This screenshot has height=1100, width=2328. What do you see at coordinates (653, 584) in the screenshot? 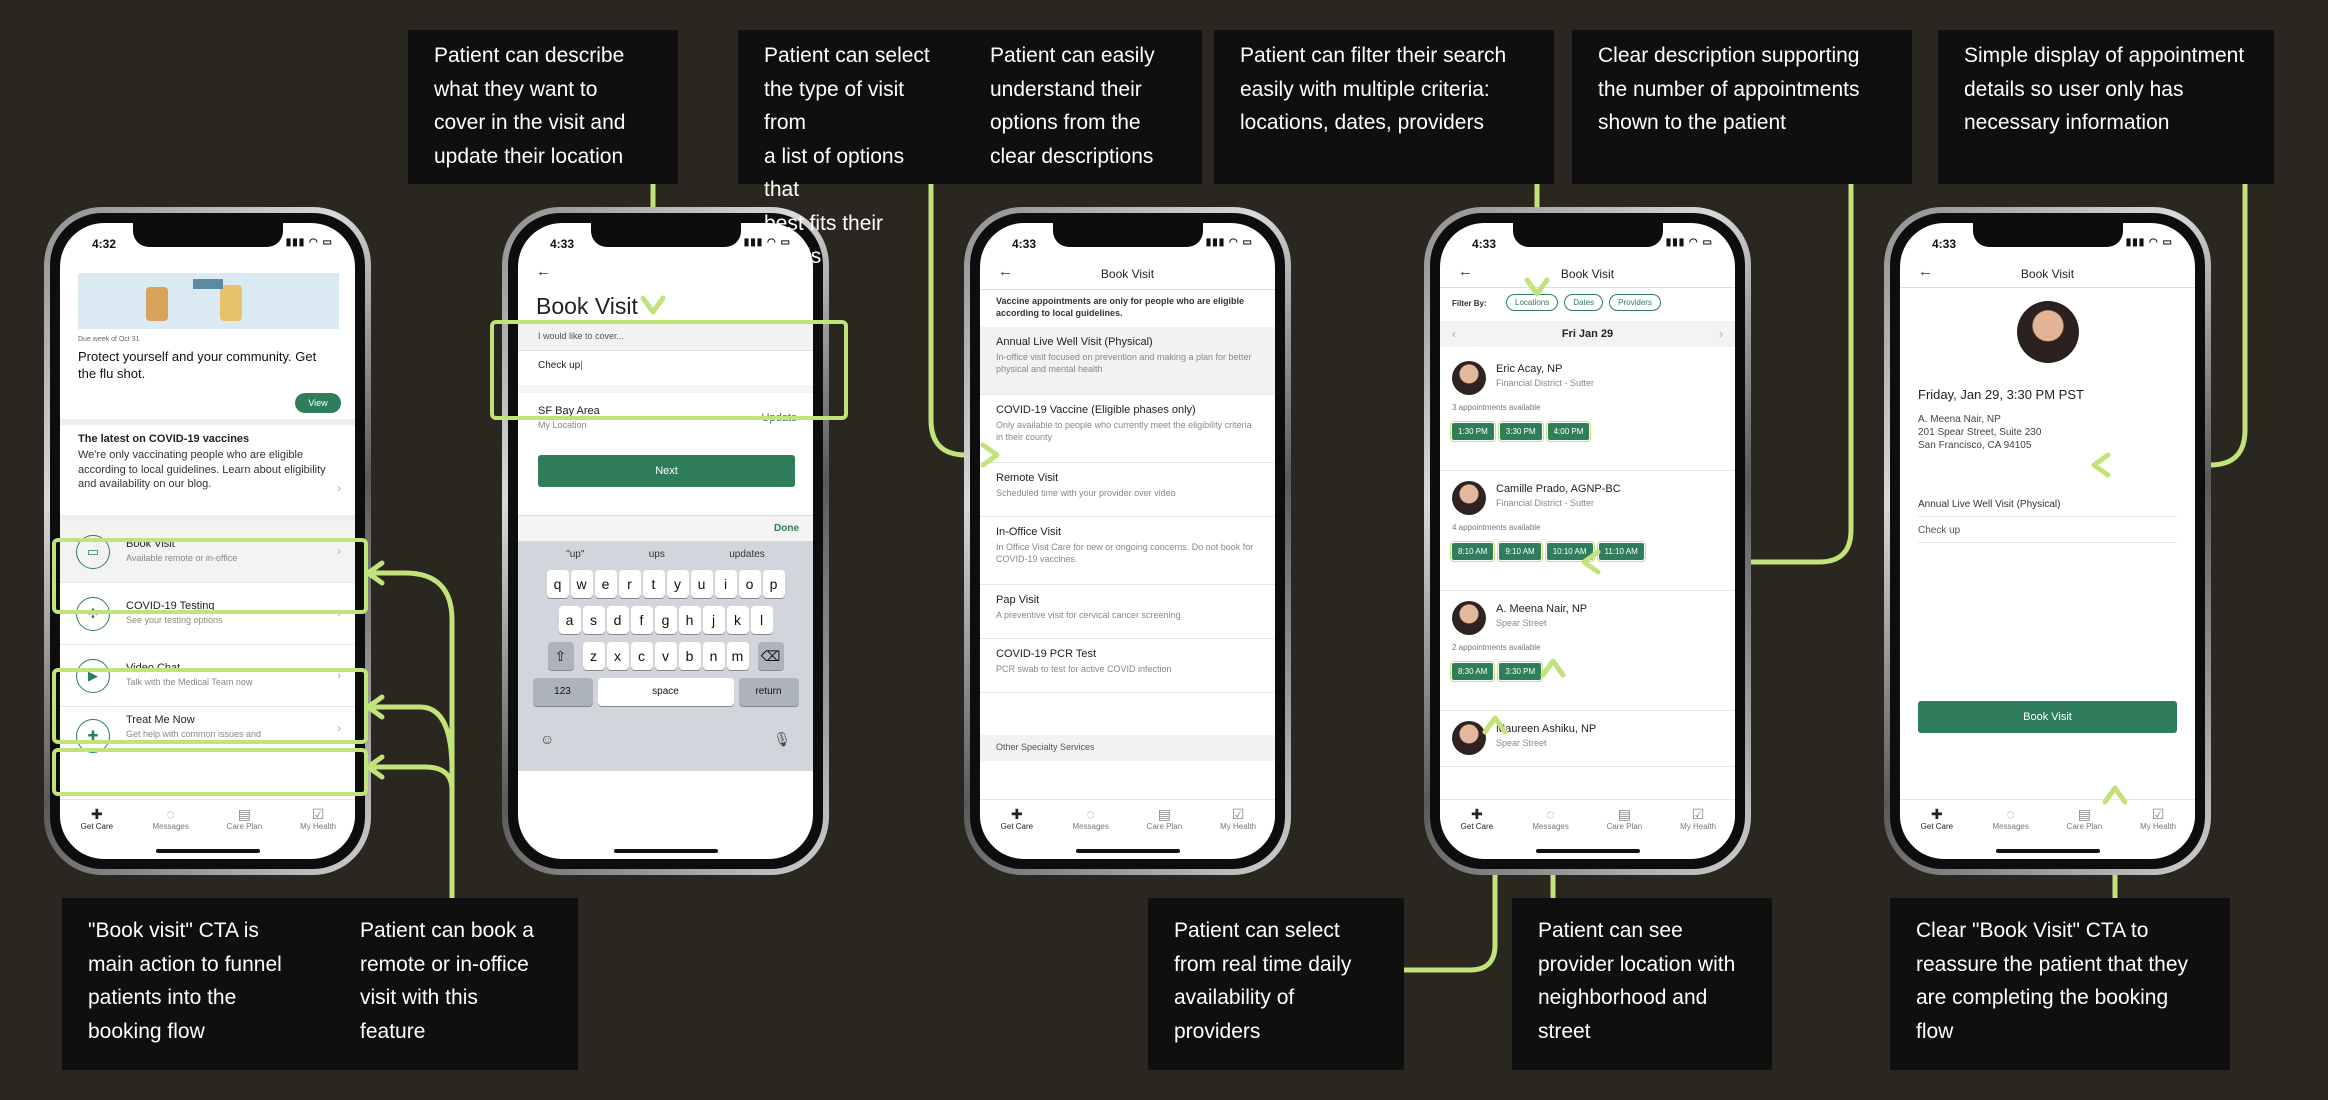
I see `key-t: t` at bounding box center [653, 584].